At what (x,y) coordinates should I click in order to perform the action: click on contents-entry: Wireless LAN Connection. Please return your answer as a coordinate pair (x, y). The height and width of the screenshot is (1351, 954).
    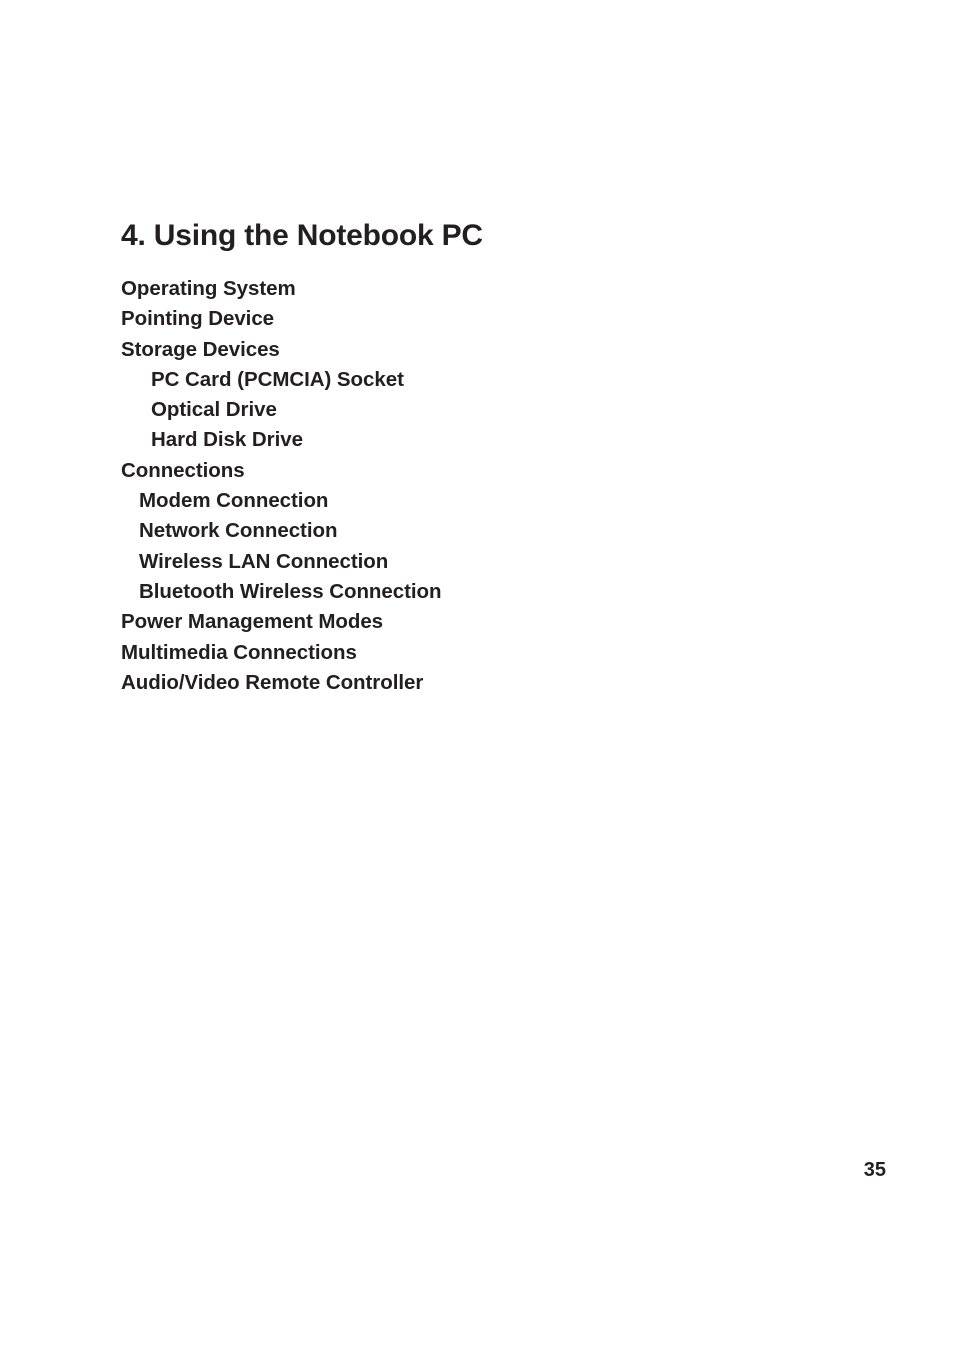
    Looking at the image, I should click on (264, 561).